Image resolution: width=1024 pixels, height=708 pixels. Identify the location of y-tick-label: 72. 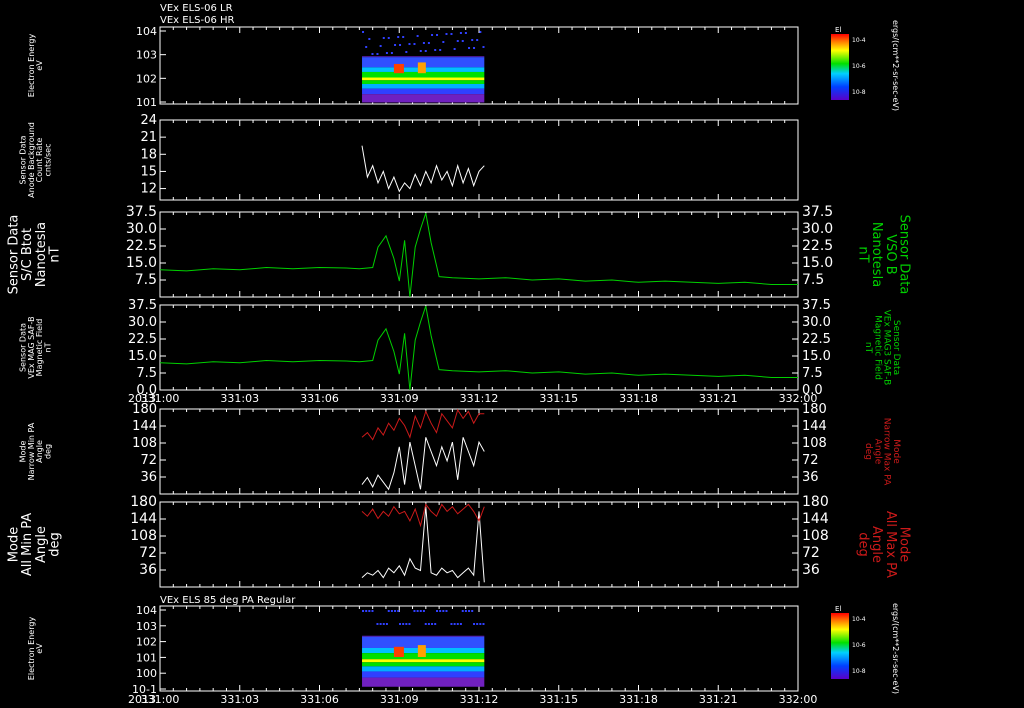
(810, 460).